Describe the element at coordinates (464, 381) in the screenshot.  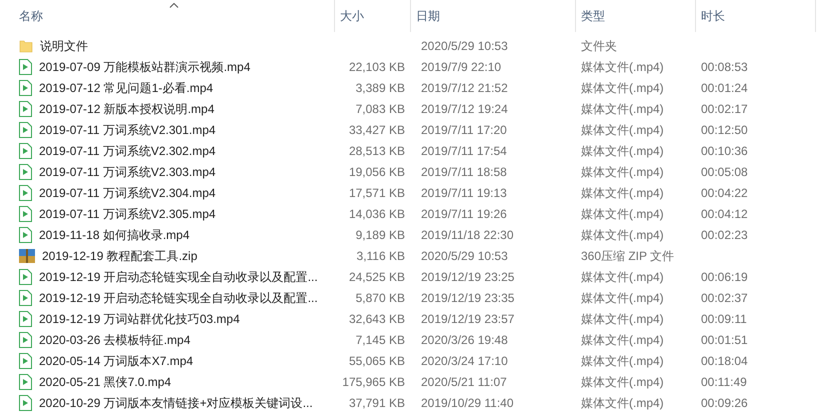
I see `file-date: 2020/5/21 11:07` at that location.